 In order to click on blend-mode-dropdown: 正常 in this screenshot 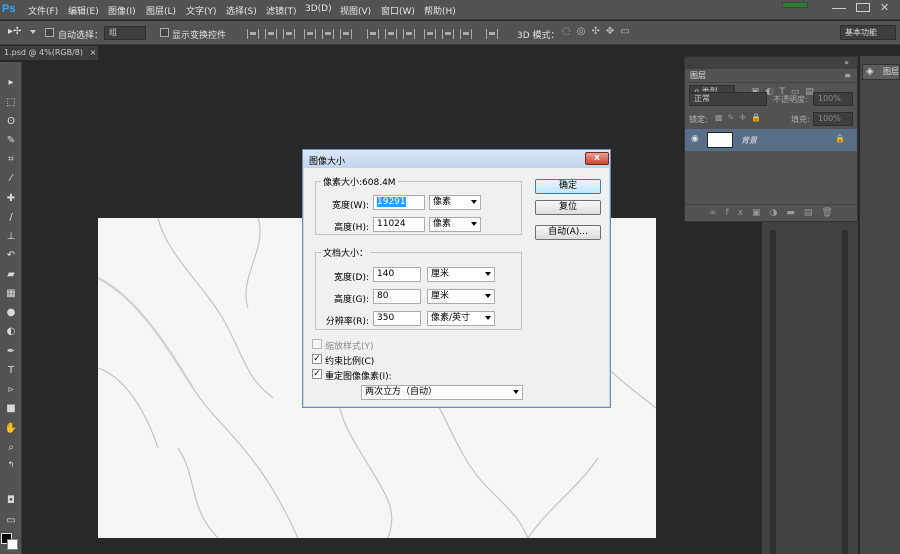, I will do `click(728, 99)`.